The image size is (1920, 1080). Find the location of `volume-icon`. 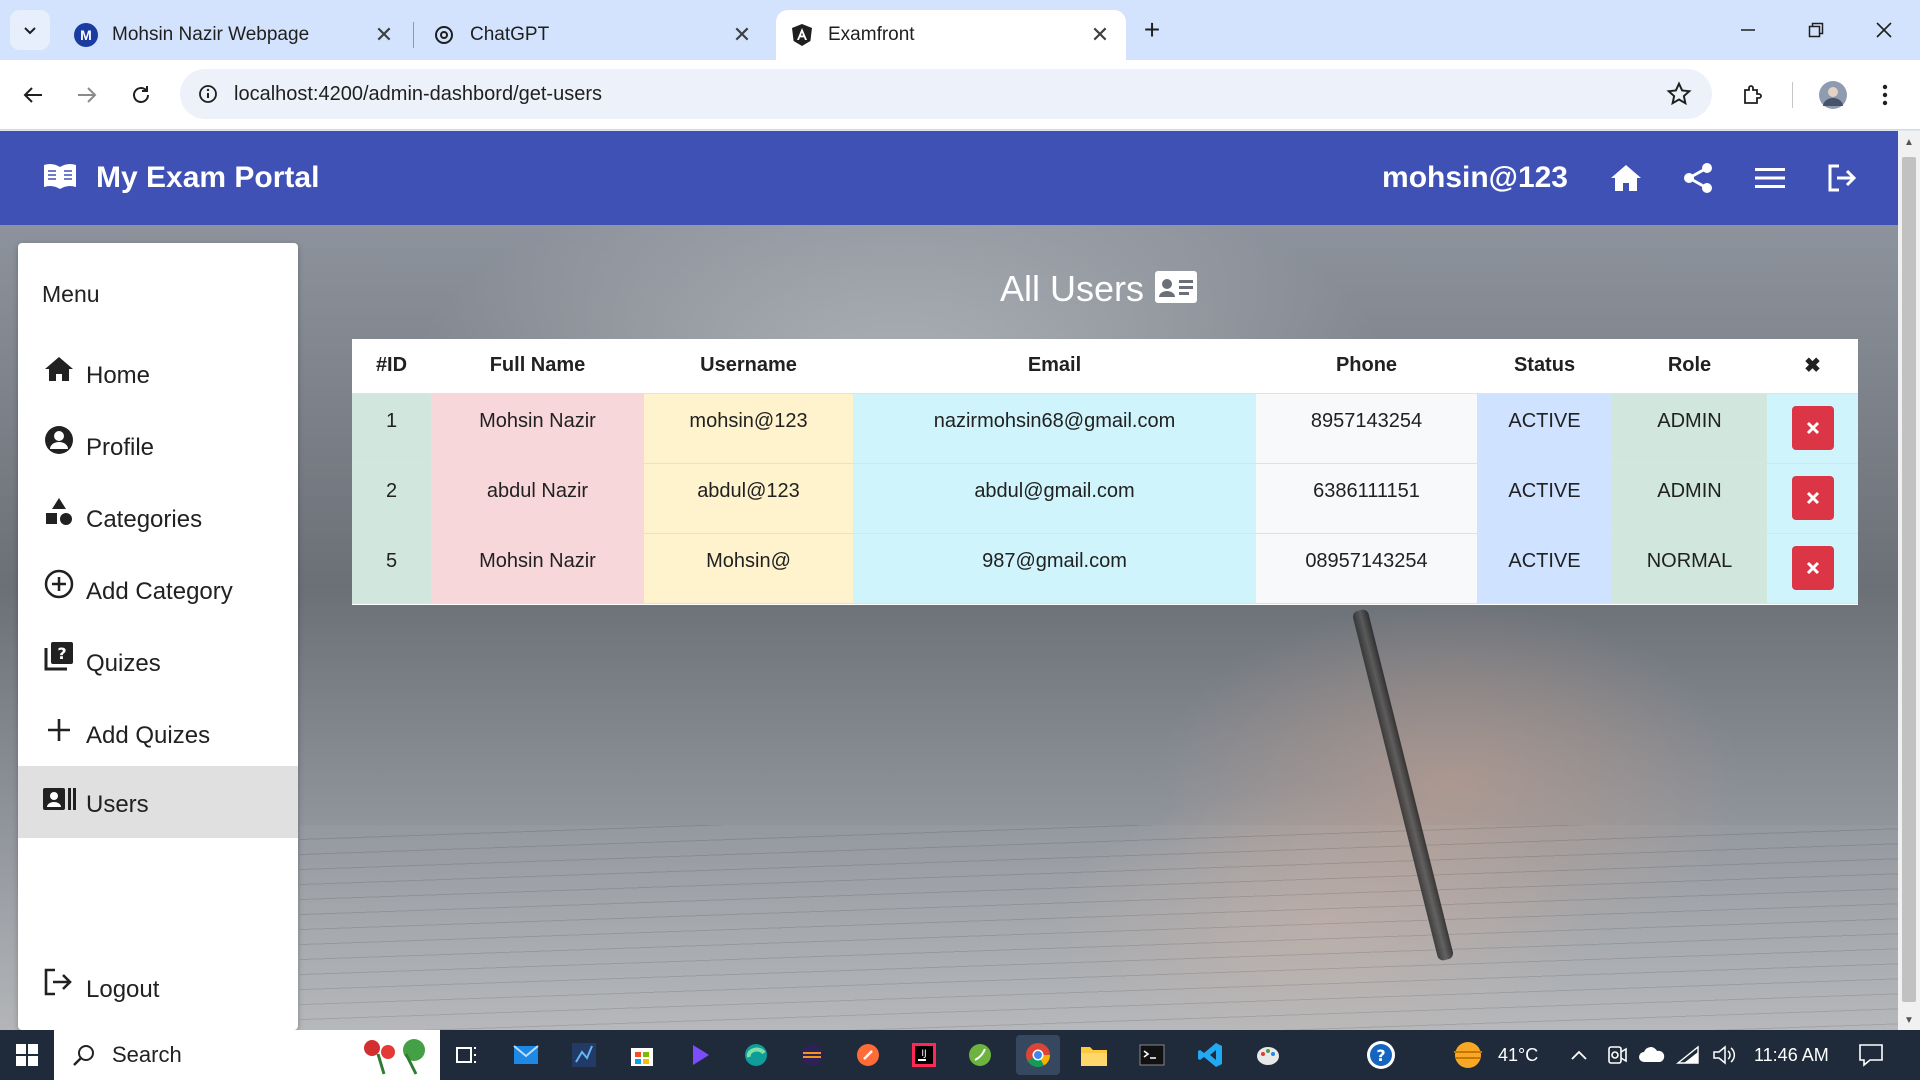

volume-icon is located at coordinates (1724, 1055).